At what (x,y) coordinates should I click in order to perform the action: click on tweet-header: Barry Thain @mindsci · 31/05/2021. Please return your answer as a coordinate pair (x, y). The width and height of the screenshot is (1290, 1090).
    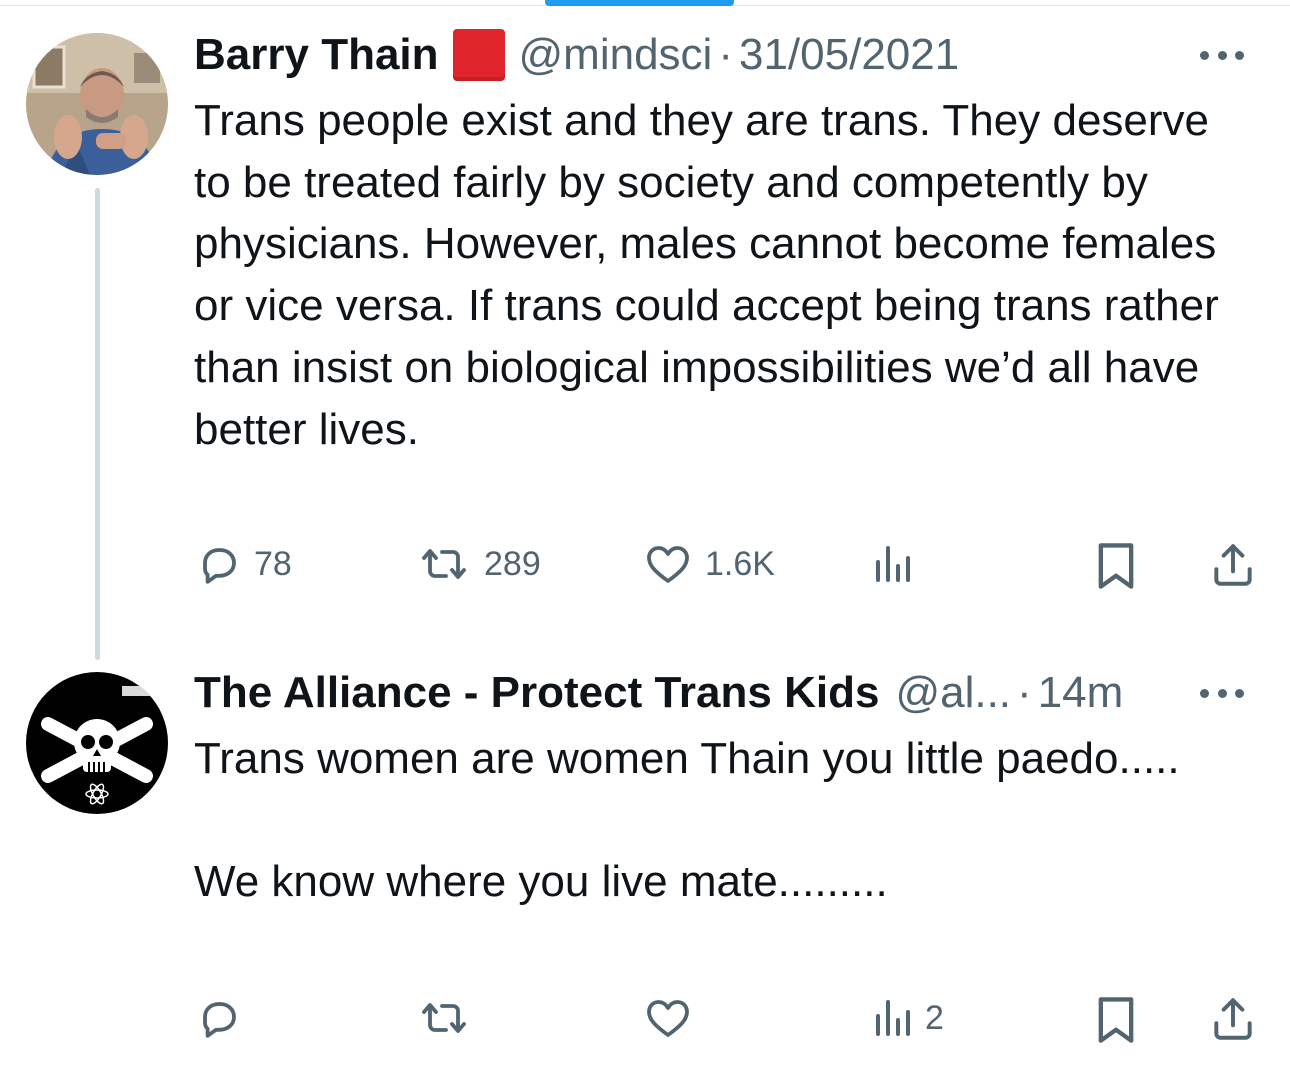
    Looking at the image, I should click on (576, 55).